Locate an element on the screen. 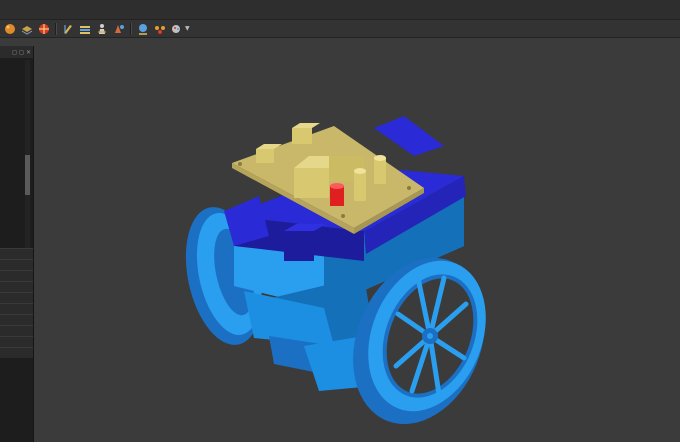 The image size is (680, 442). scrollbar-thumb is located at coordinates (27, 175).